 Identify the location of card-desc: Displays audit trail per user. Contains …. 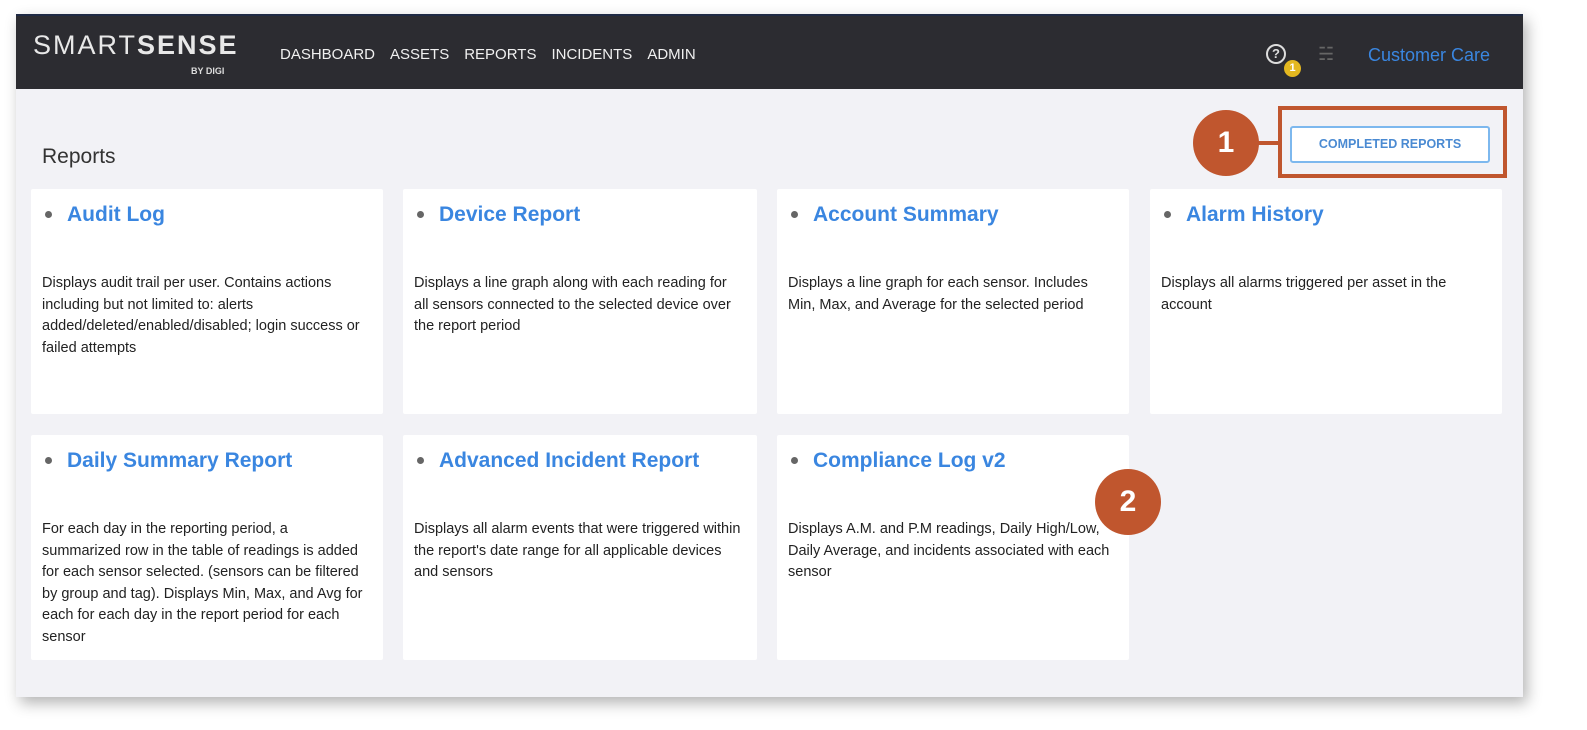
(201, 315).